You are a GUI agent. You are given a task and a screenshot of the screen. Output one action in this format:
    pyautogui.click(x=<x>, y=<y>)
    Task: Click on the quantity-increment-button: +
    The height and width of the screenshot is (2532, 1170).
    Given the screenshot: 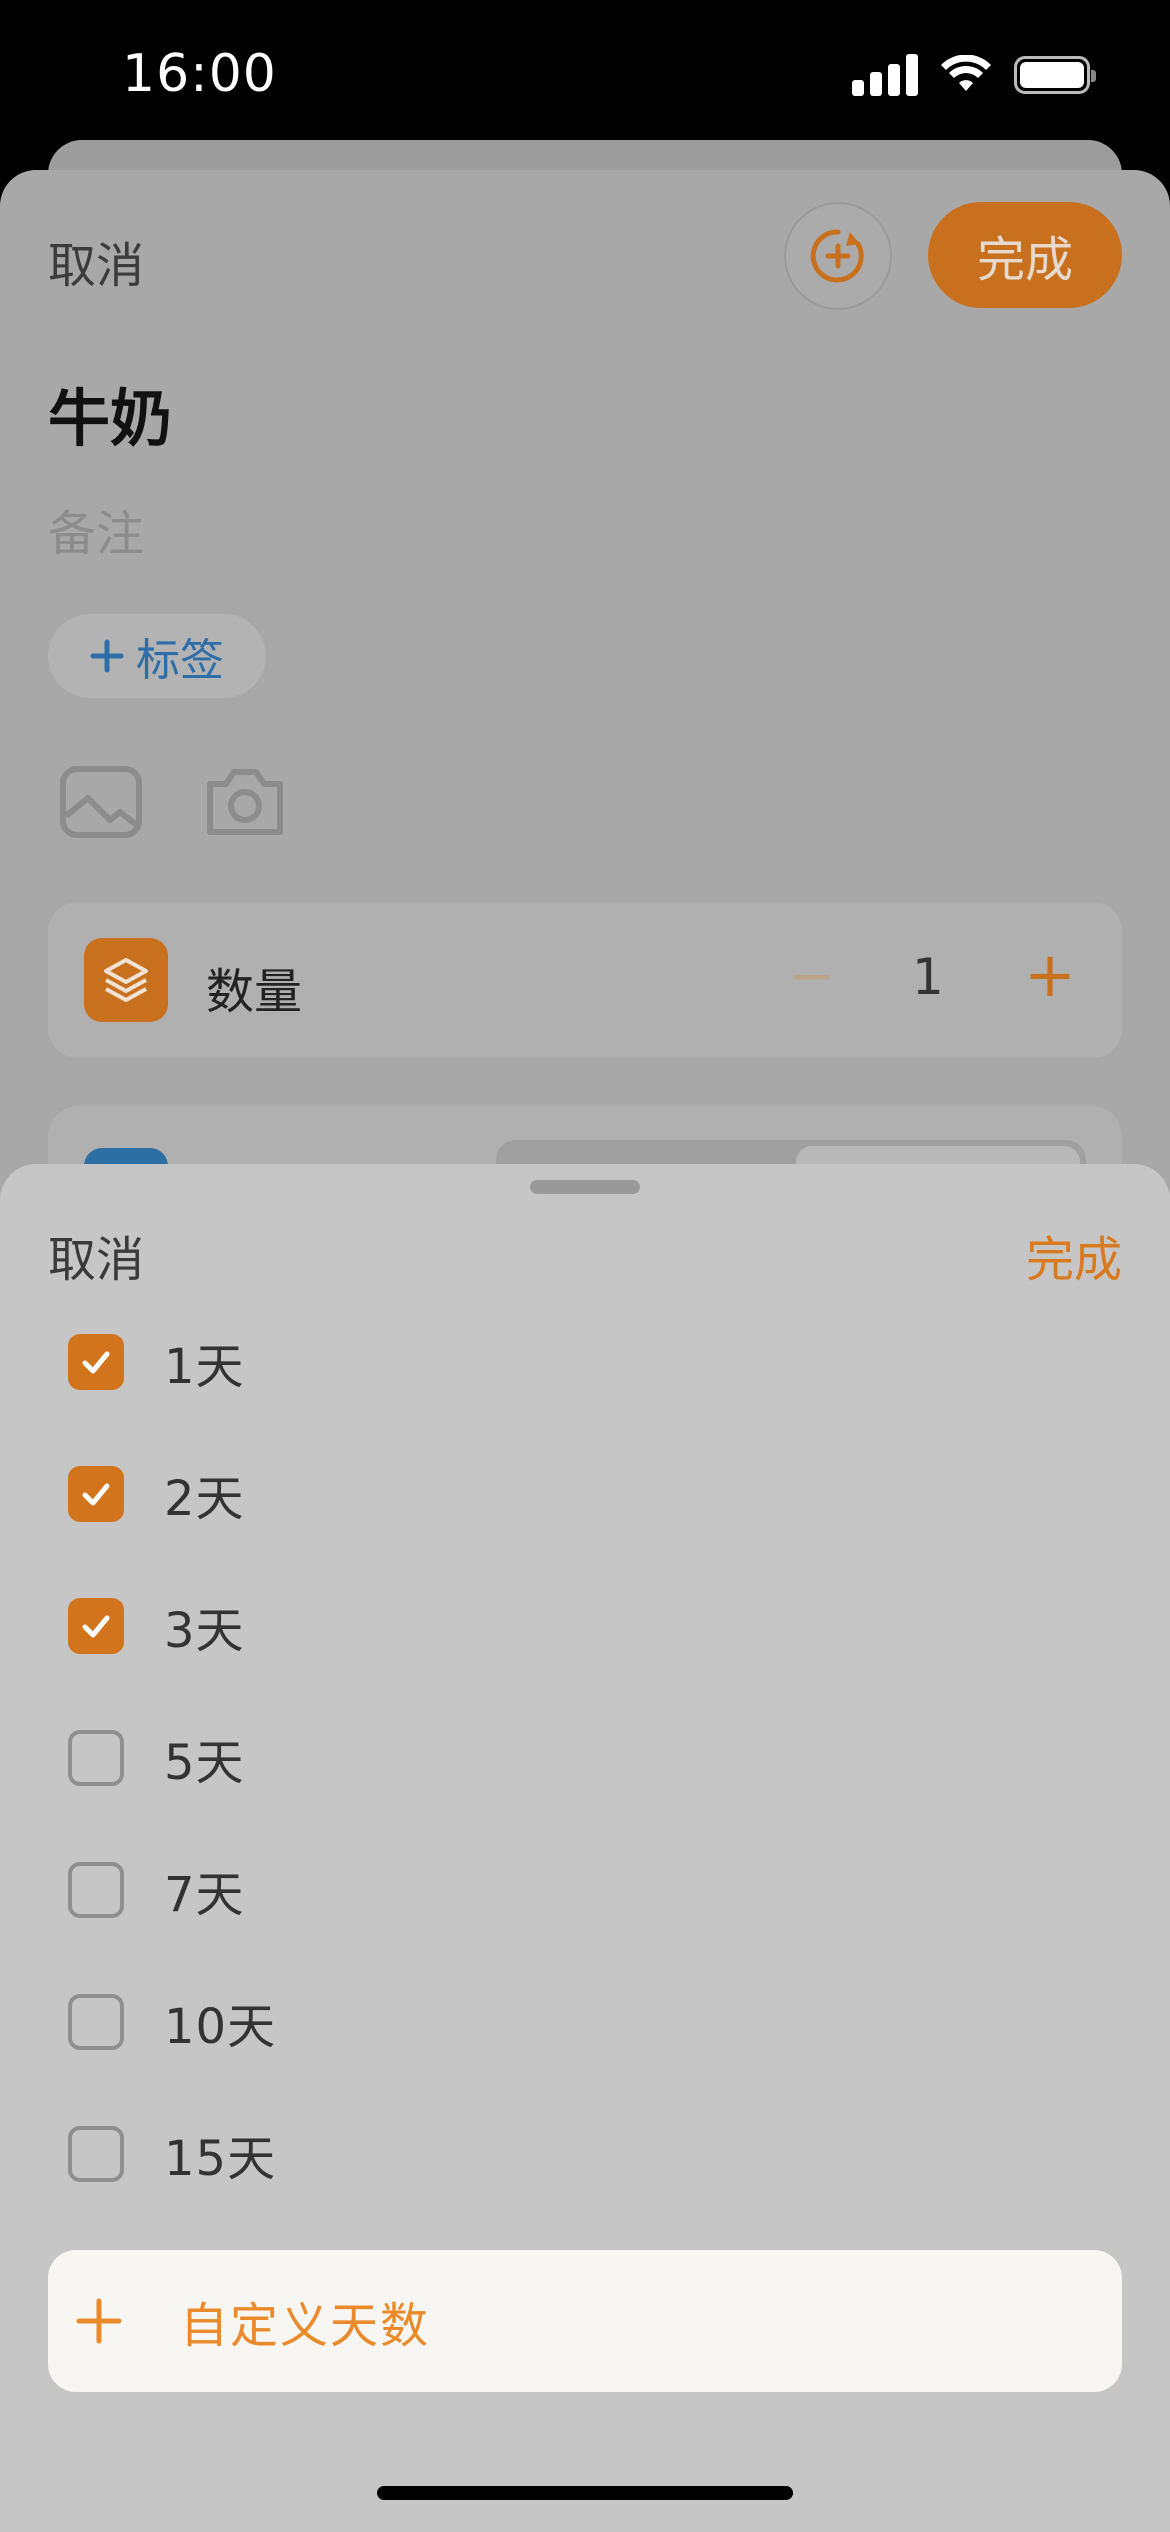 What is the action you would take?
    pyautogui.click(x=1050, y=974)
    